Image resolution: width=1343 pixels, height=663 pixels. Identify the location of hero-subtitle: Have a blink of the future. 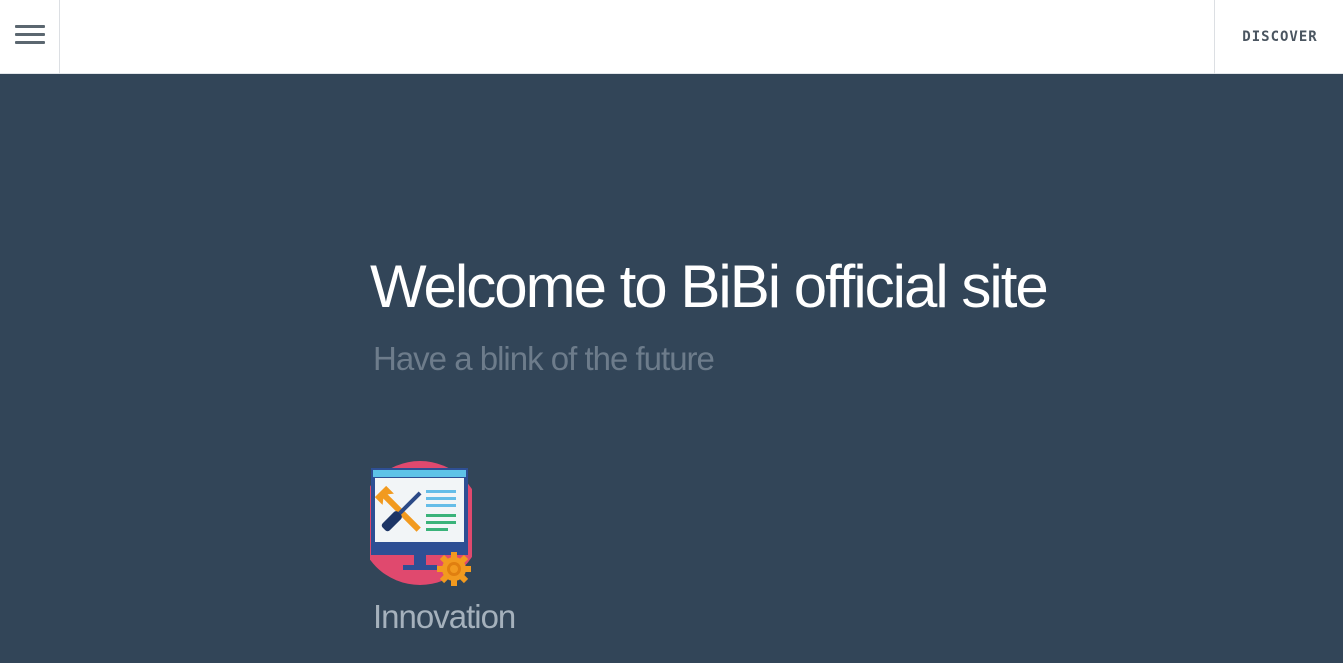
(544, 358).